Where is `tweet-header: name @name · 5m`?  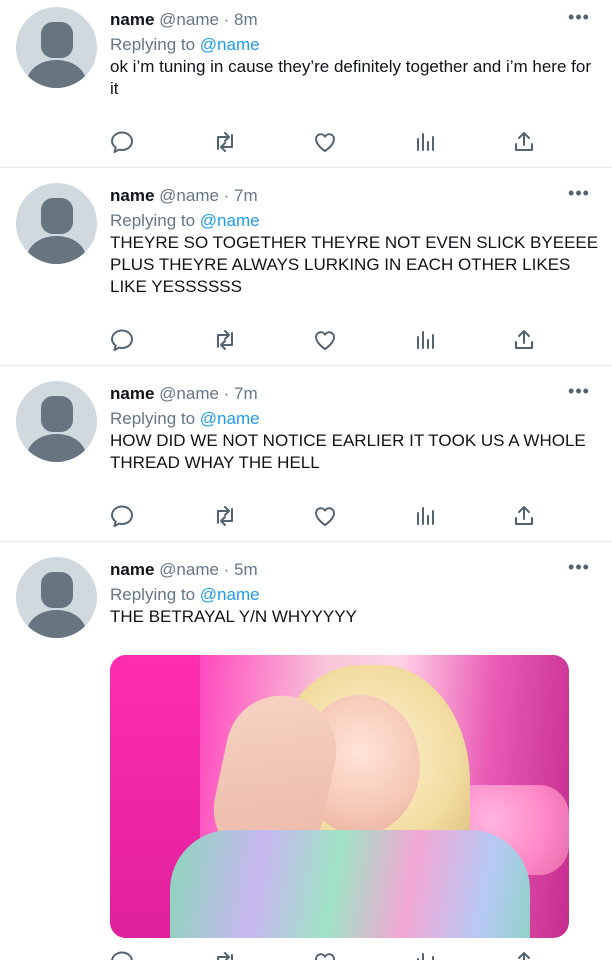
tweet-header: name @name · 5m is located at coordinates (184, 570).